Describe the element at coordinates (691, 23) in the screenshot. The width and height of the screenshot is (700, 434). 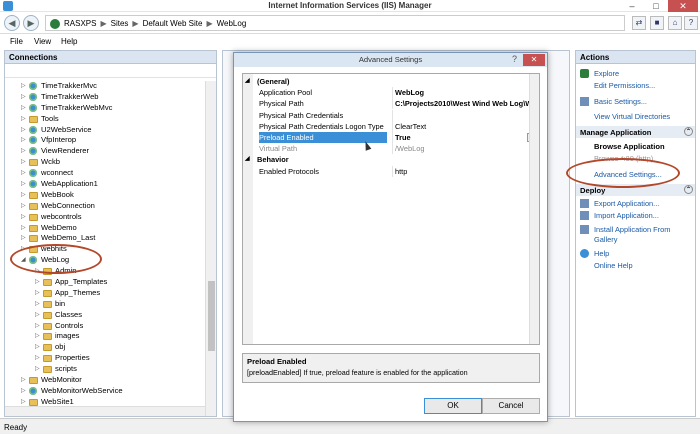
I see `help-icon: ?` at that location.